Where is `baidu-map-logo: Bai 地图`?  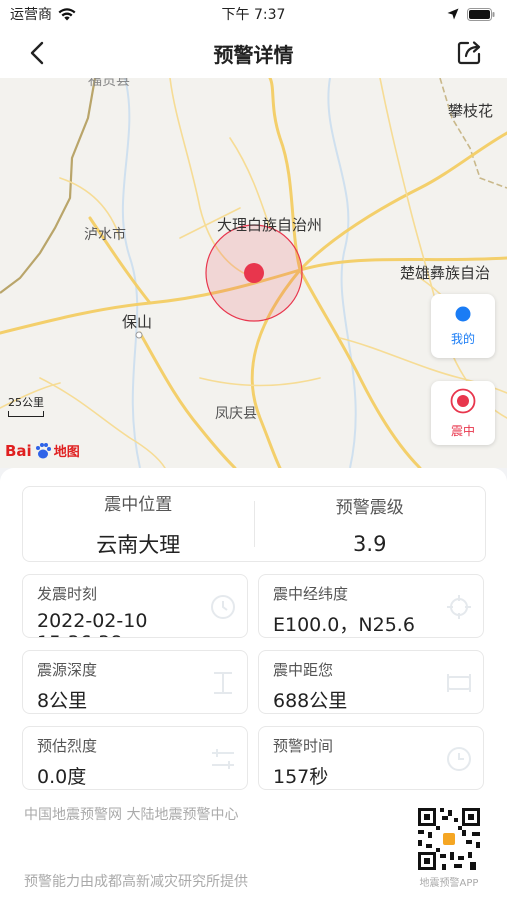
baidu-map-logo: Bai 地图 is located at coordinates (42, 451).